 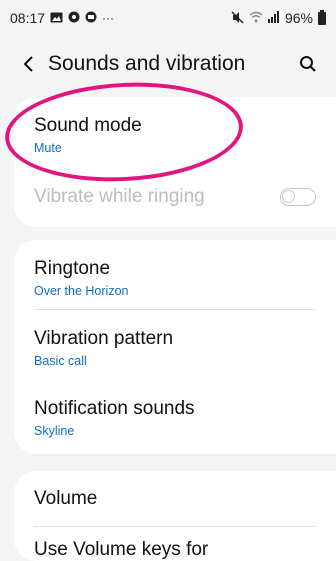 I want to click on vibration-pattern-row: Vibration pattern Basic call, so click(x=175, y=346).